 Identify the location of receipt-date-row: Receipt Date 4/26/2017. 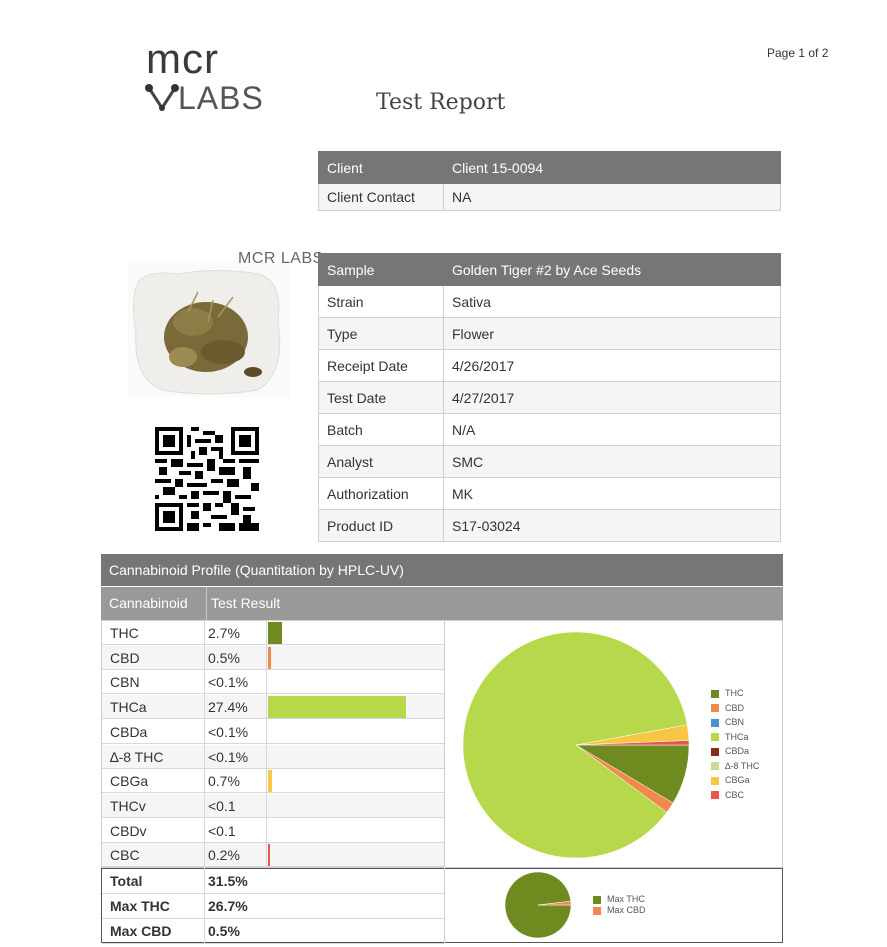
(549, 365).